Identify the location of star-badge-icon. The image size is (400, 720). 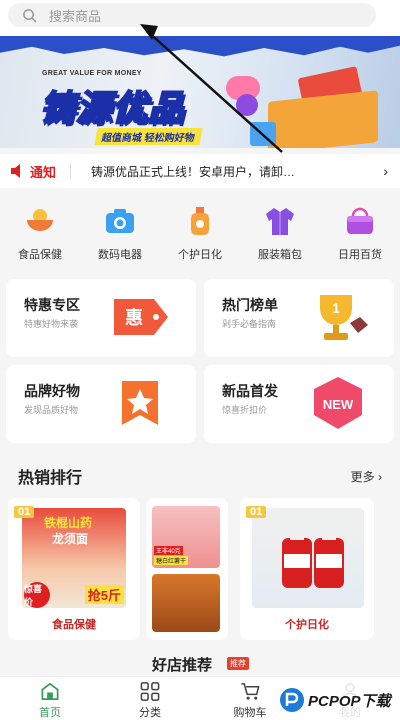
(140, 403).